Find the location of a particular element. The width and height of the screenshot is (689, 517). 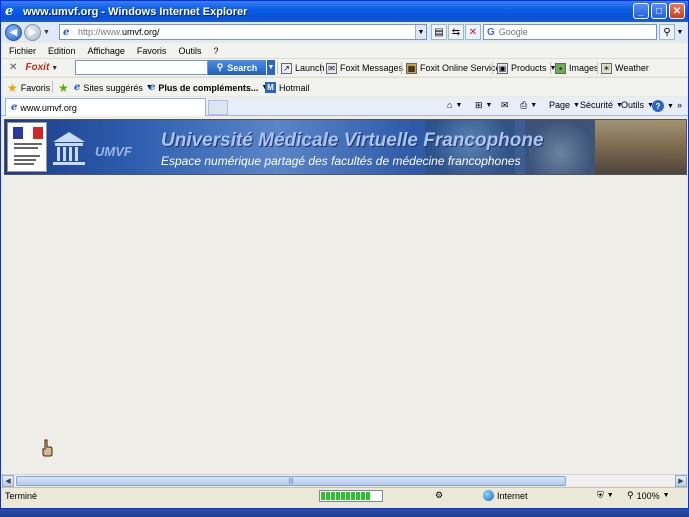

google-icon: G is located at coordinates (491, 32).